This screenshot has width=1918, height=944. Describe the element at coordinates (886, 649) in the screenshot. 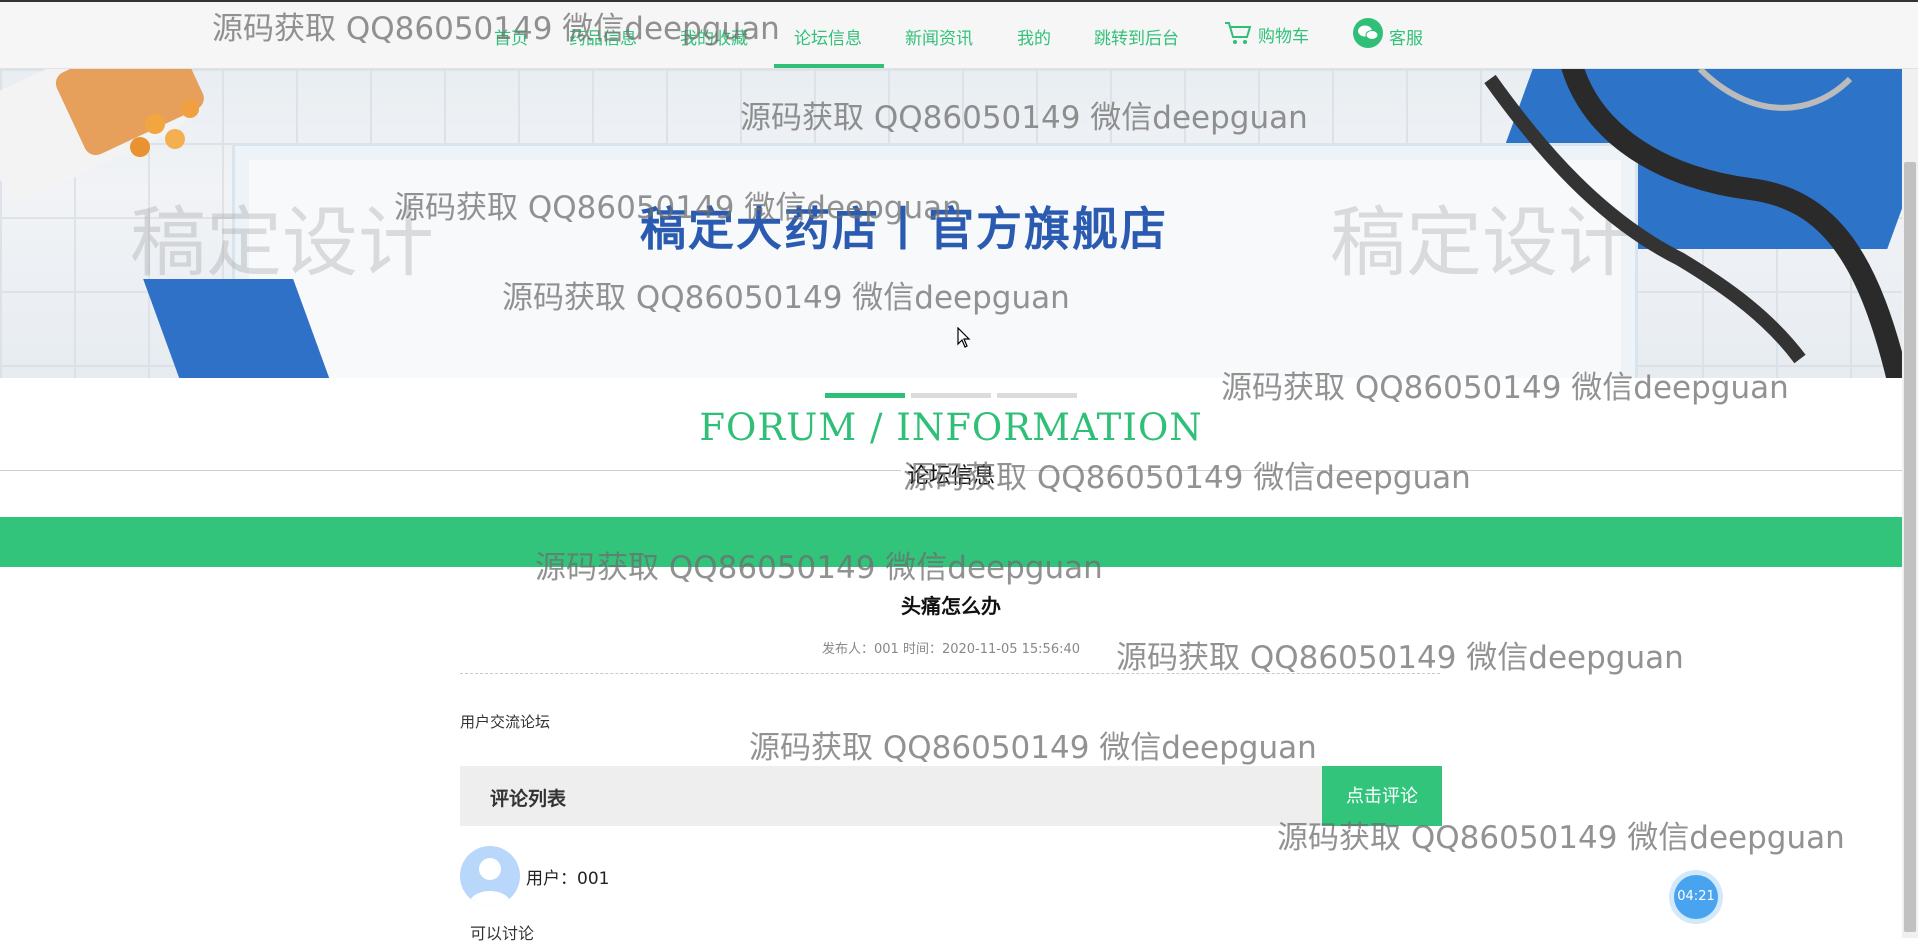

I see `post-publisher: 001` at that location.